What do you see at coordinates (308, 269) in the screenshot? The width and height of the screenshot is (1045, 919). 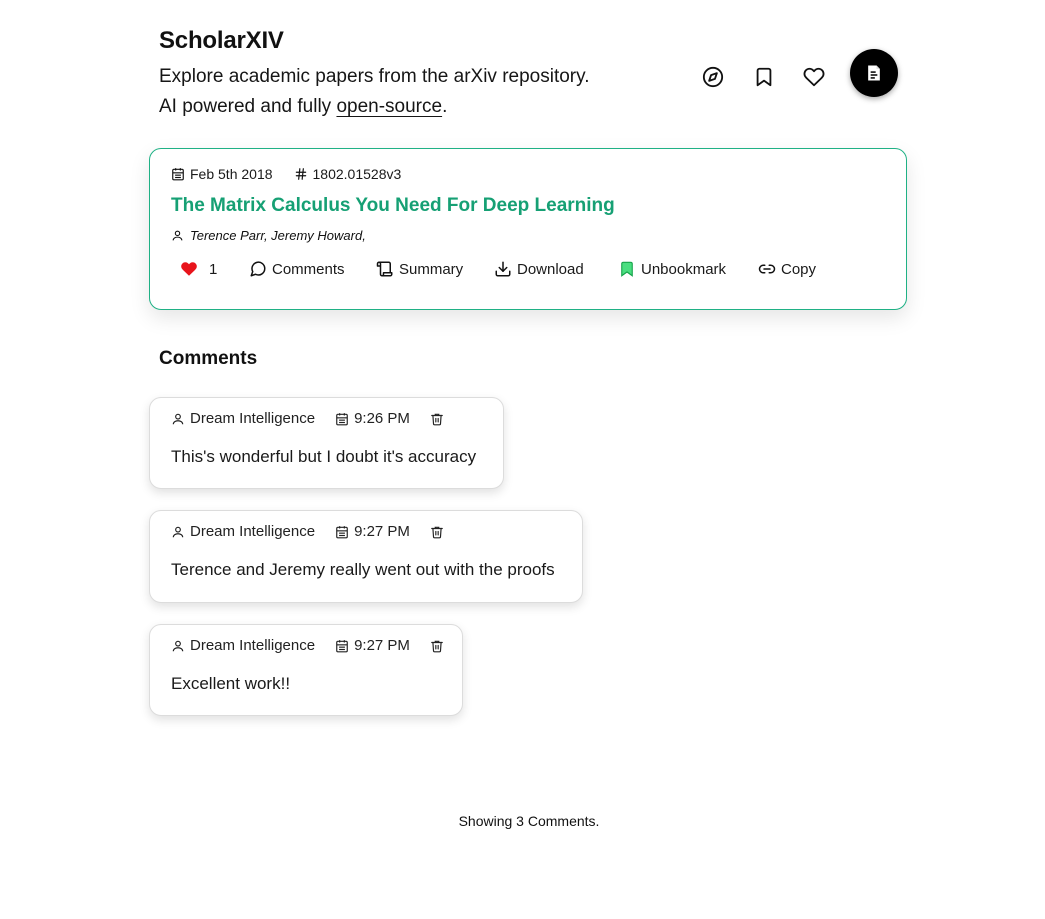 I see `comments-button-label: Comments` at bounding box center [308, 269].